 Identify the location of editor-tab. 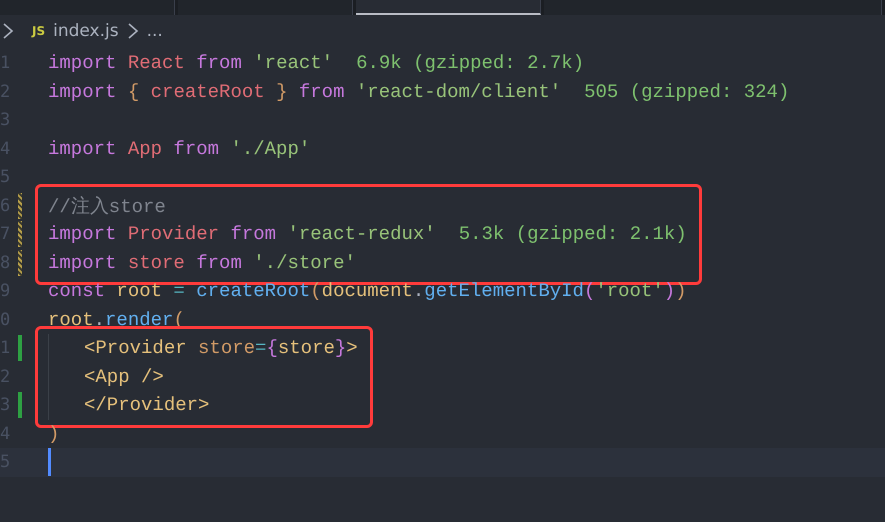
(448, 7).